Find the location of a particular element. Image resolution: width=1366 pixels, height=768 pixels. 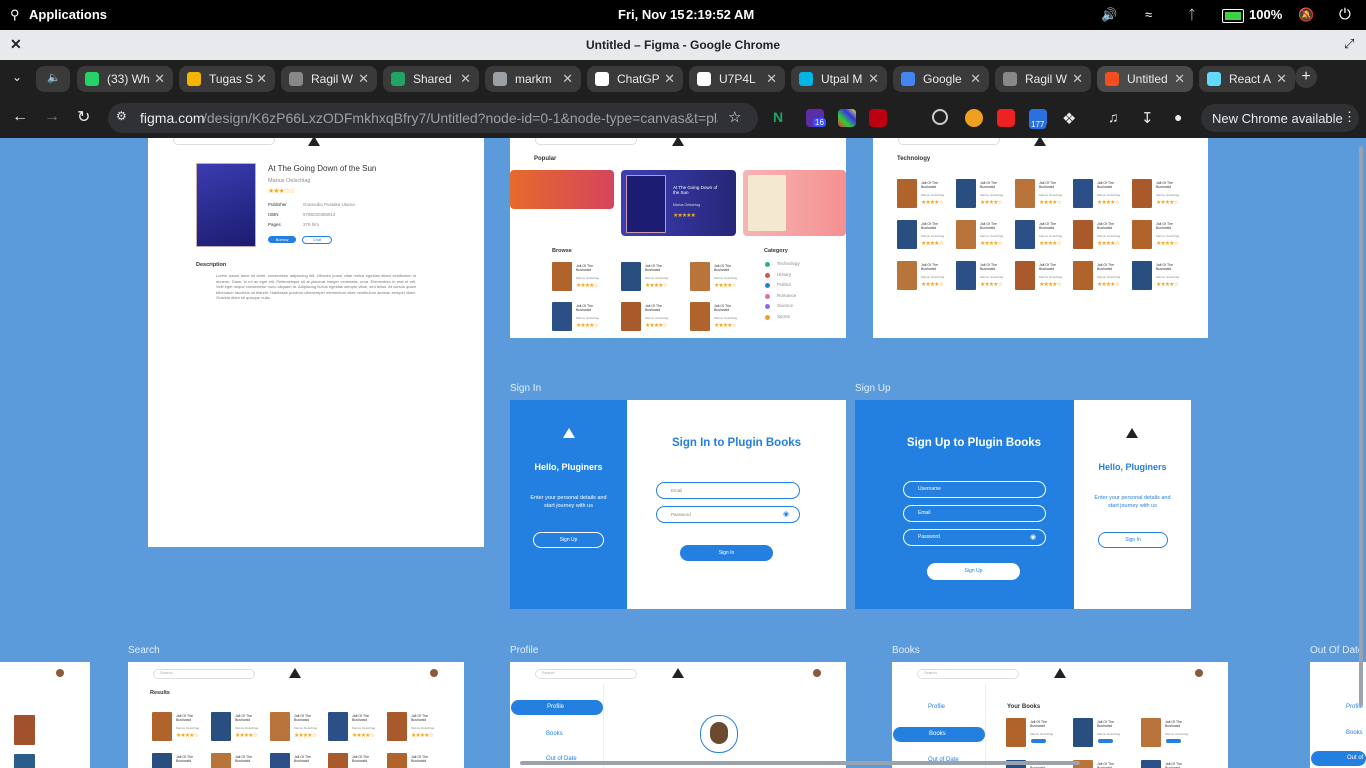

vertical-scrollbar is located at coordinates (1361, 426).